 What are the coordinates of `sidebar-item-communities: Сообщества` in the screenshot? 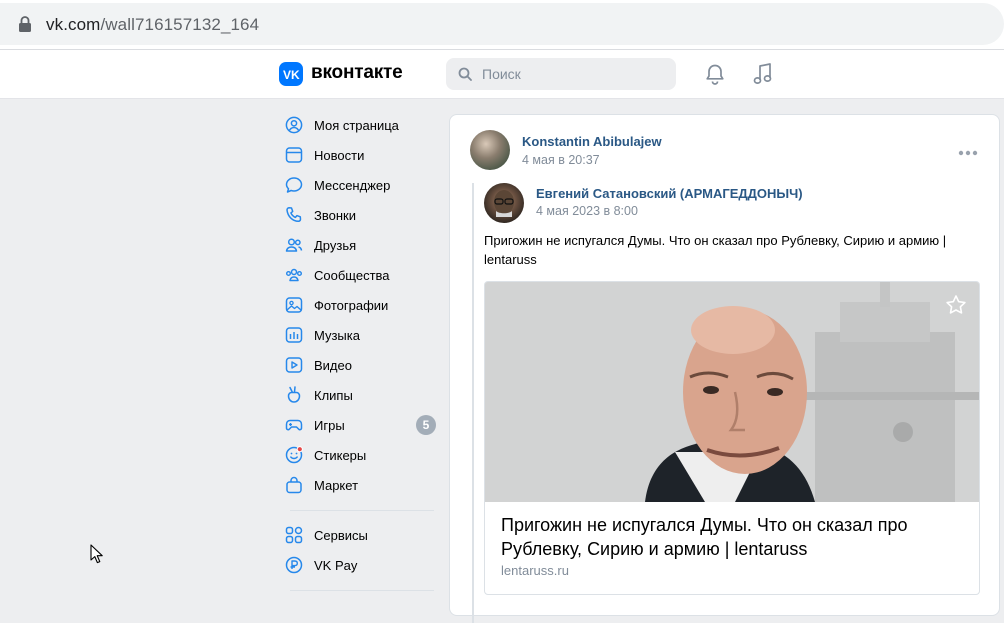 It's located at (362, 275).